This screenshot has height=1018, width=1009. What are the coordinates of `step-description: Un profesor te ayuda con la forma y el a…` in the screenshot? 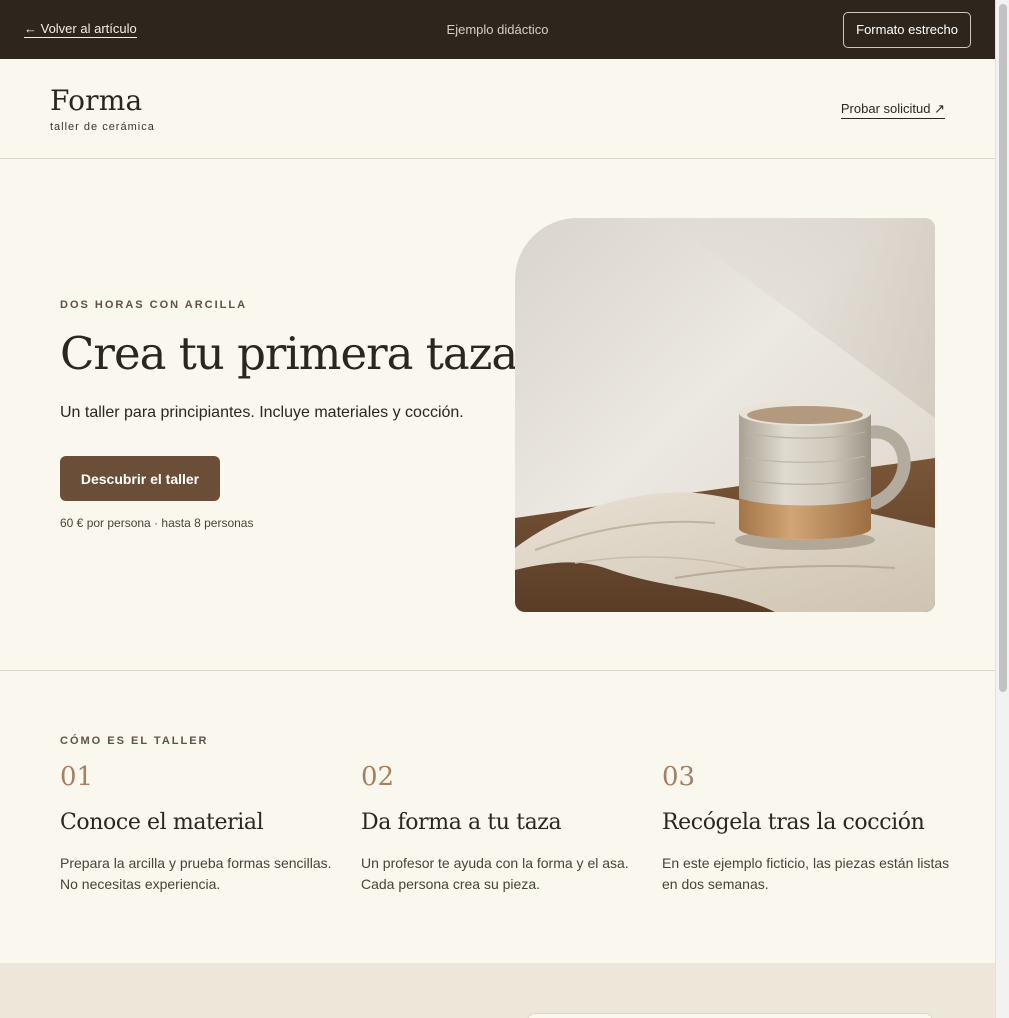 It's located at (495, 873).